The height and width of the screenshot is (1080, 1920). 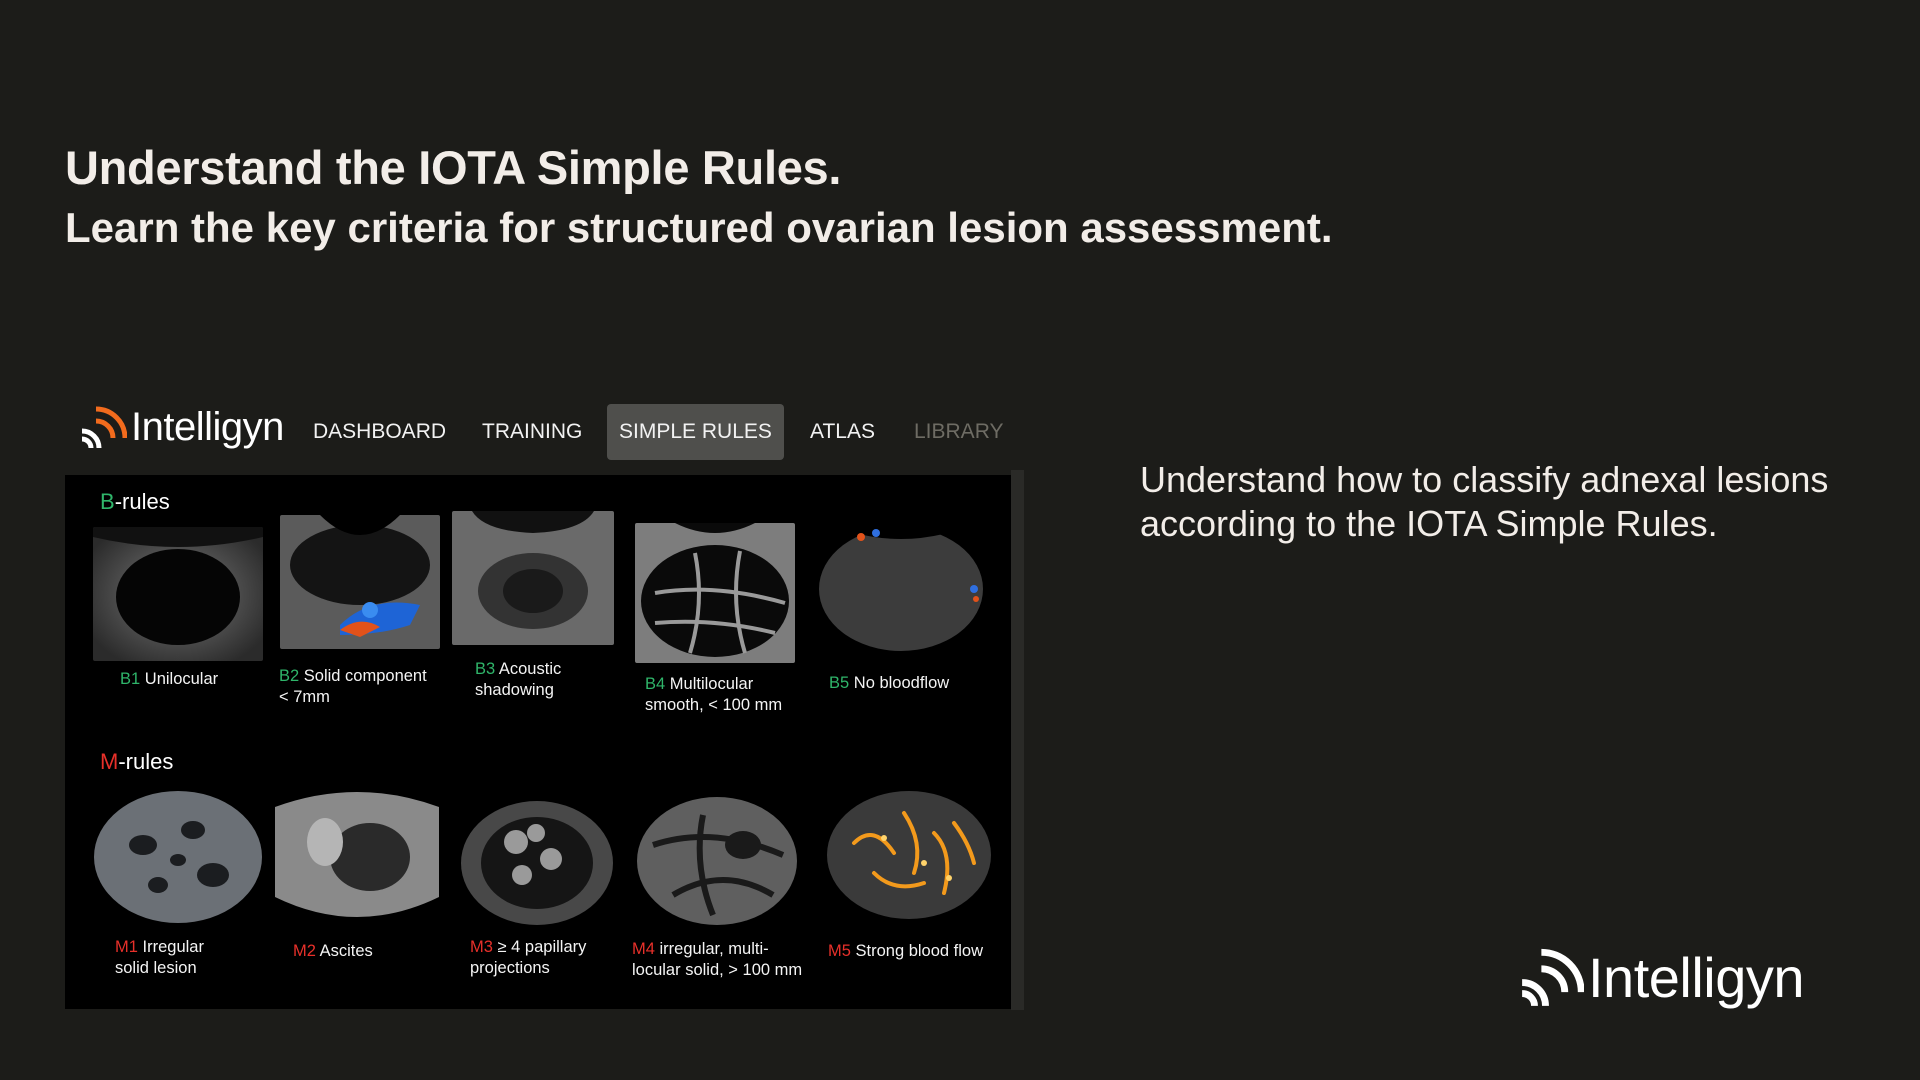 What do you see at coordinates (537, 858) in the screenshot?
I see `m3-ultrasound-image` at bounding box center [537, 858].